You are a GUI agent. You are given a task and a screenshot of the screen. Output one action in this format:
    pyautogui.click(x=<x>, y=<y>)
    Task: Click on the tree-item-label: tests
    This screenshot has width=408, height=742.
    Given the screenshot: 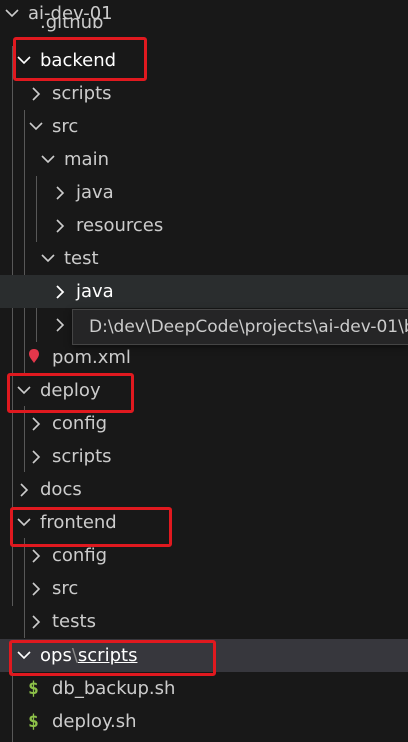 What is the action you would take?
    pyautogui.click(x=74, y=621)
    